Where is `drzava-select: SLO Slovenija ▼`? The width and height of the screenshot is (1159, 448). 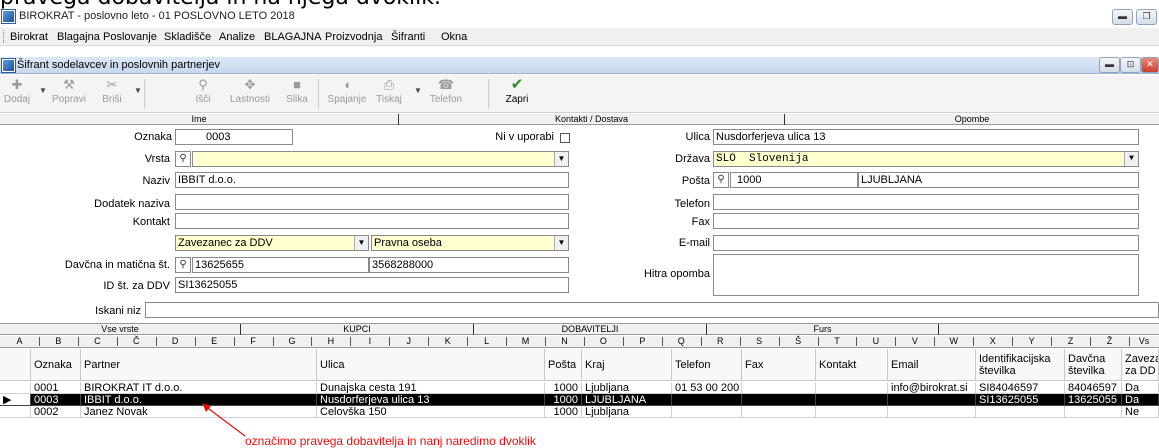 drzava-select: SLO Slovenija ▼ is located at coordinates (926, 159).